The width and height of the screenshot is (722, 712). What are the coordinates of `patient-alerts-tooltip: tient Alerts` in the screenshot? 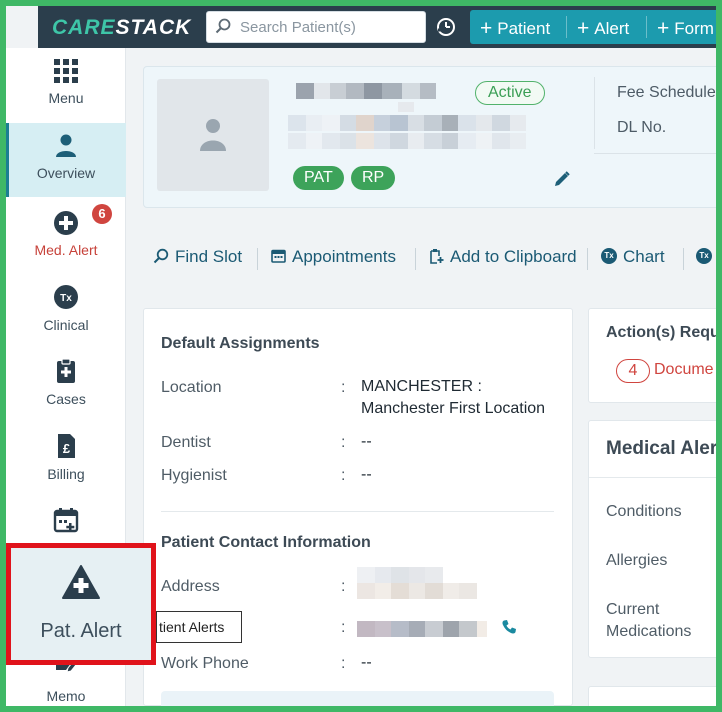 It's located at (199, 627).